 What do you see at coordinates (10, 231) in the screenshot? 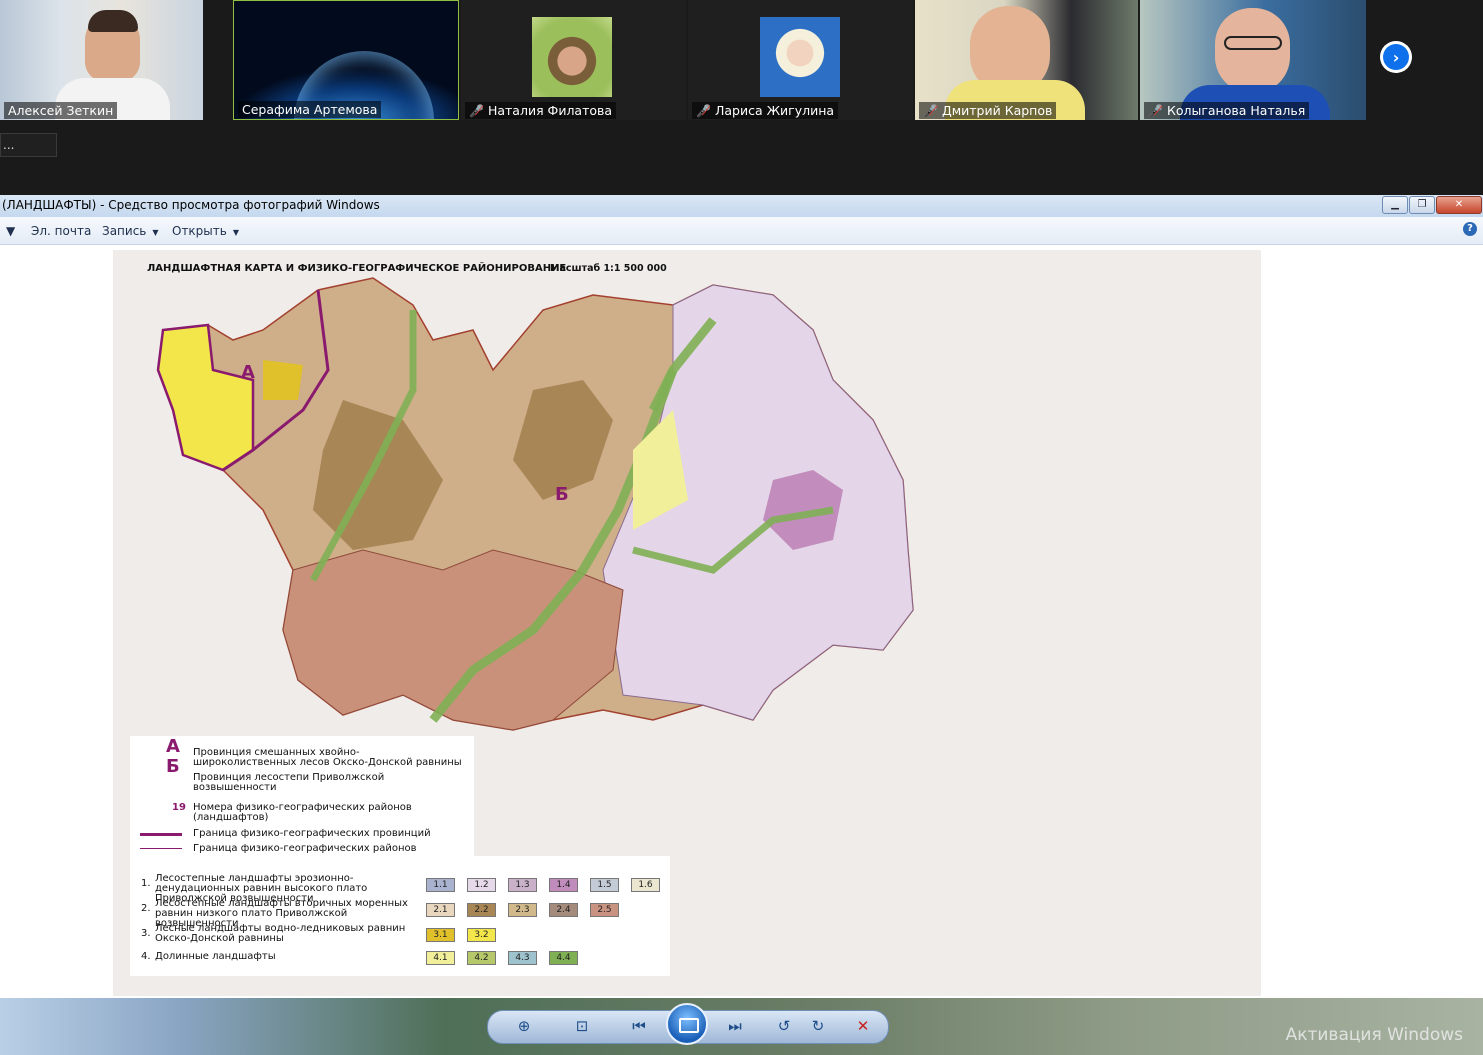
I see `menu-caret-icon: ▼` at bounding box center [10, 231].